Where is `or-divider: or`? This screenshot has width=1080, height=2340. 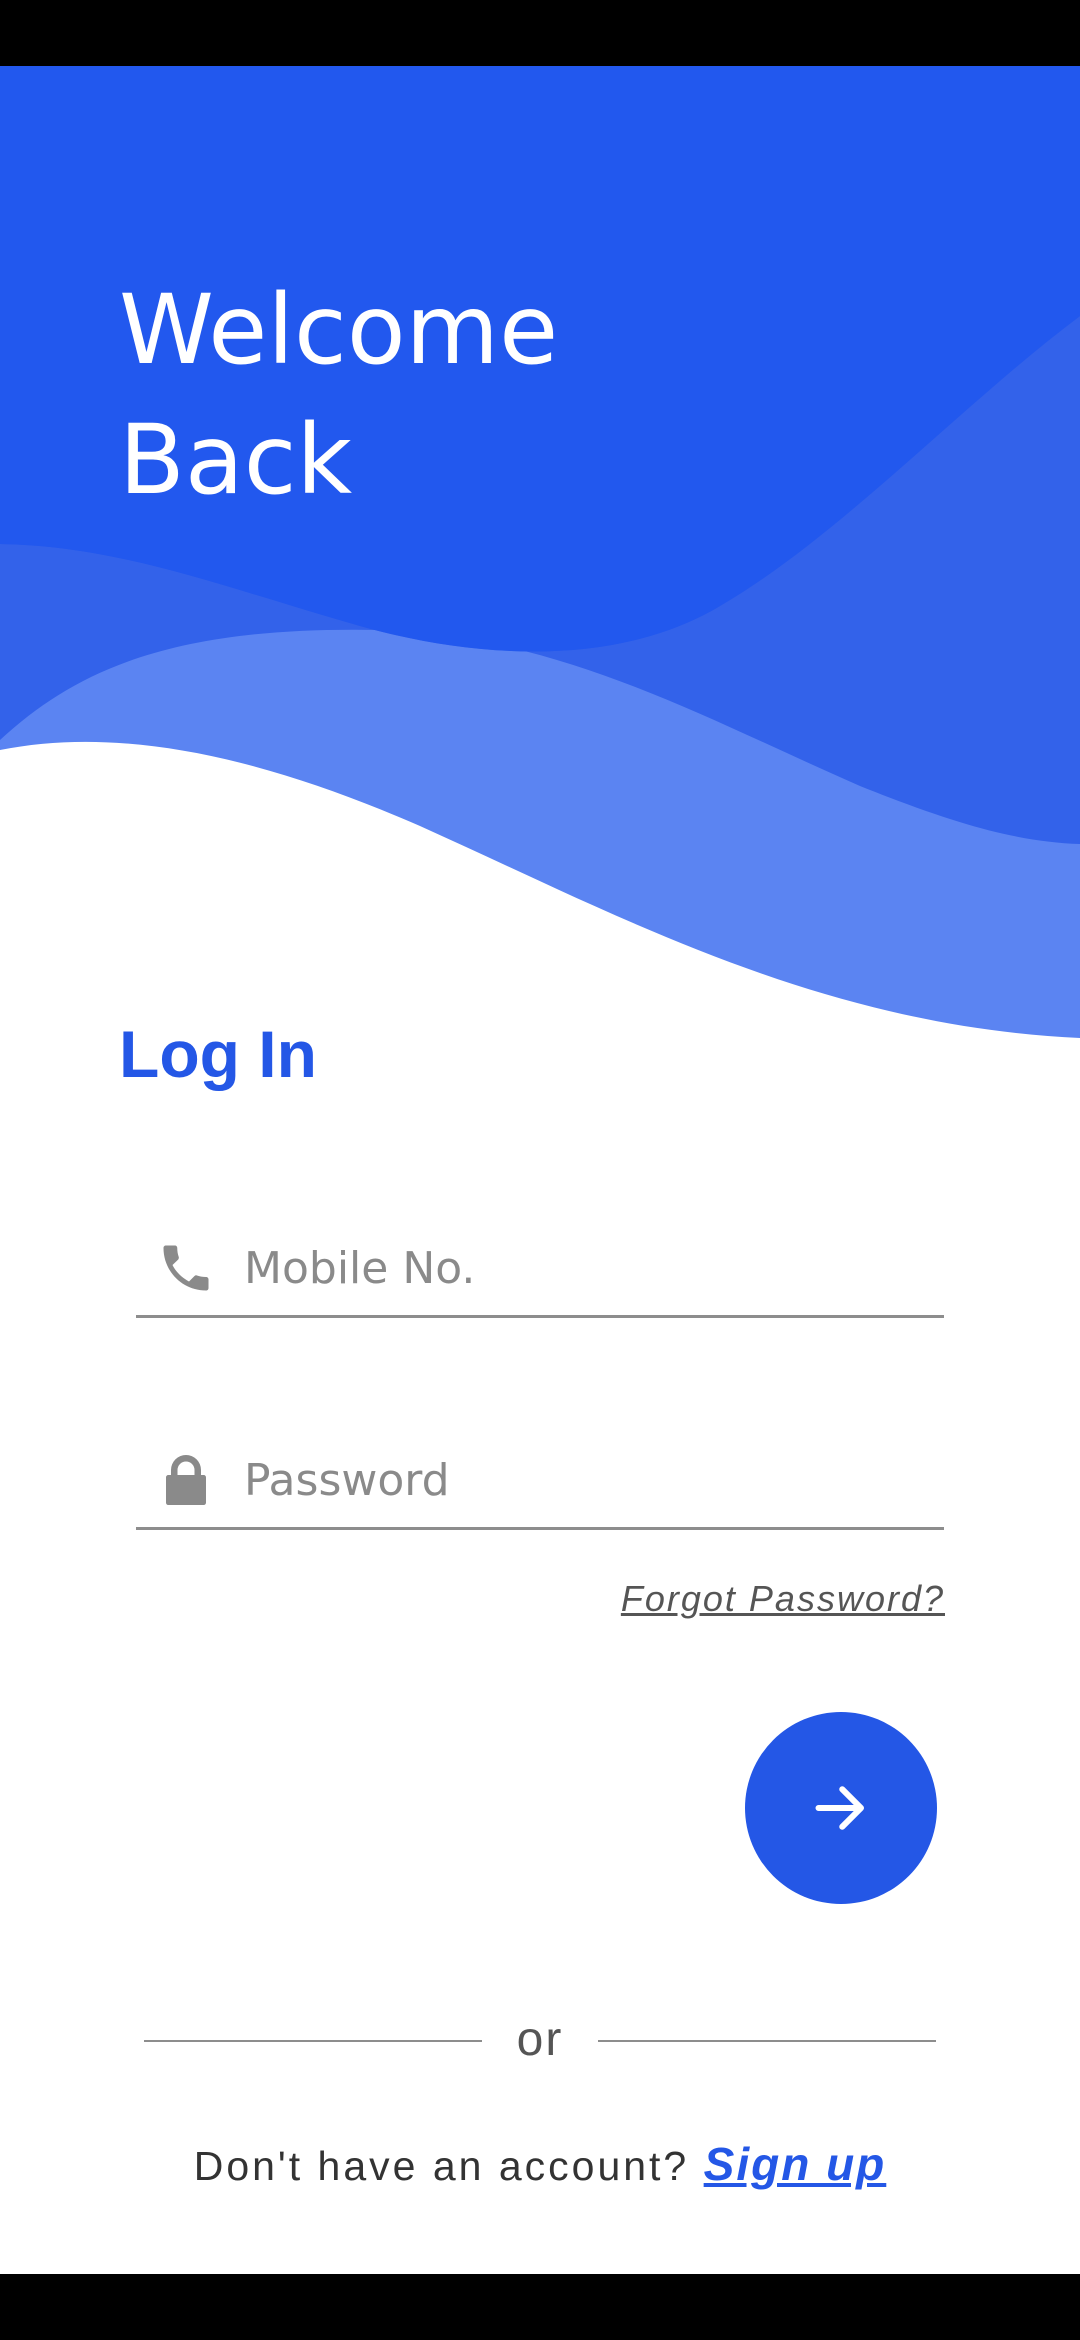
or-divider: or is located at coordinates (540, 2040).